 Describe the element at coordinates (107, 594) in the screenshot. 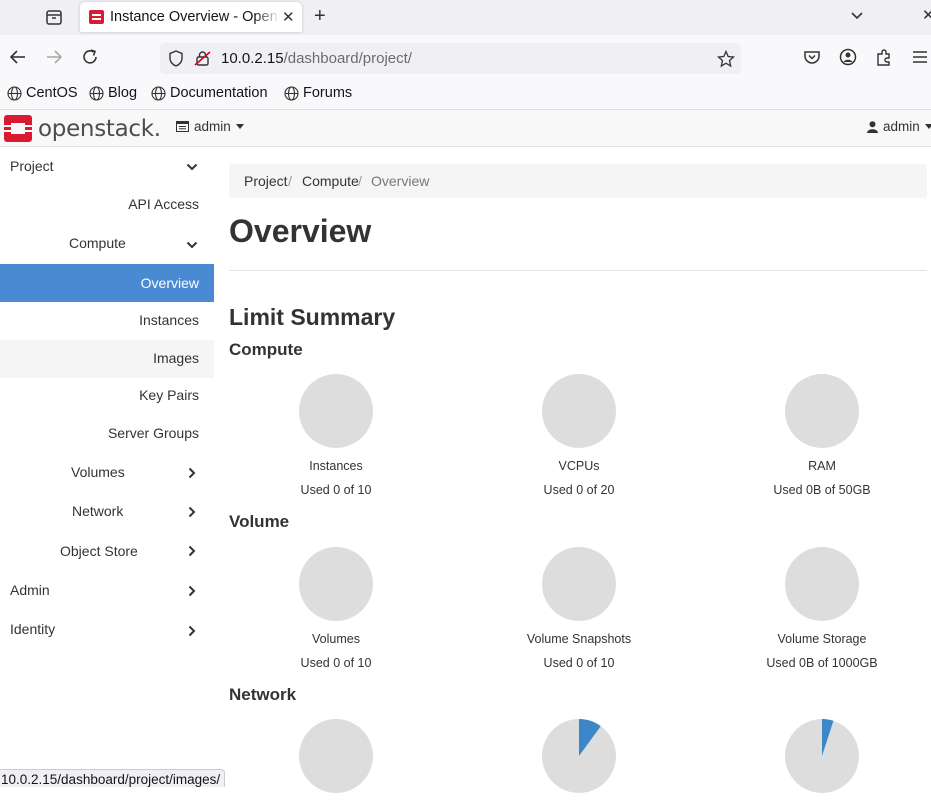

I see `sidebar-item-admin: Admin` at that location.